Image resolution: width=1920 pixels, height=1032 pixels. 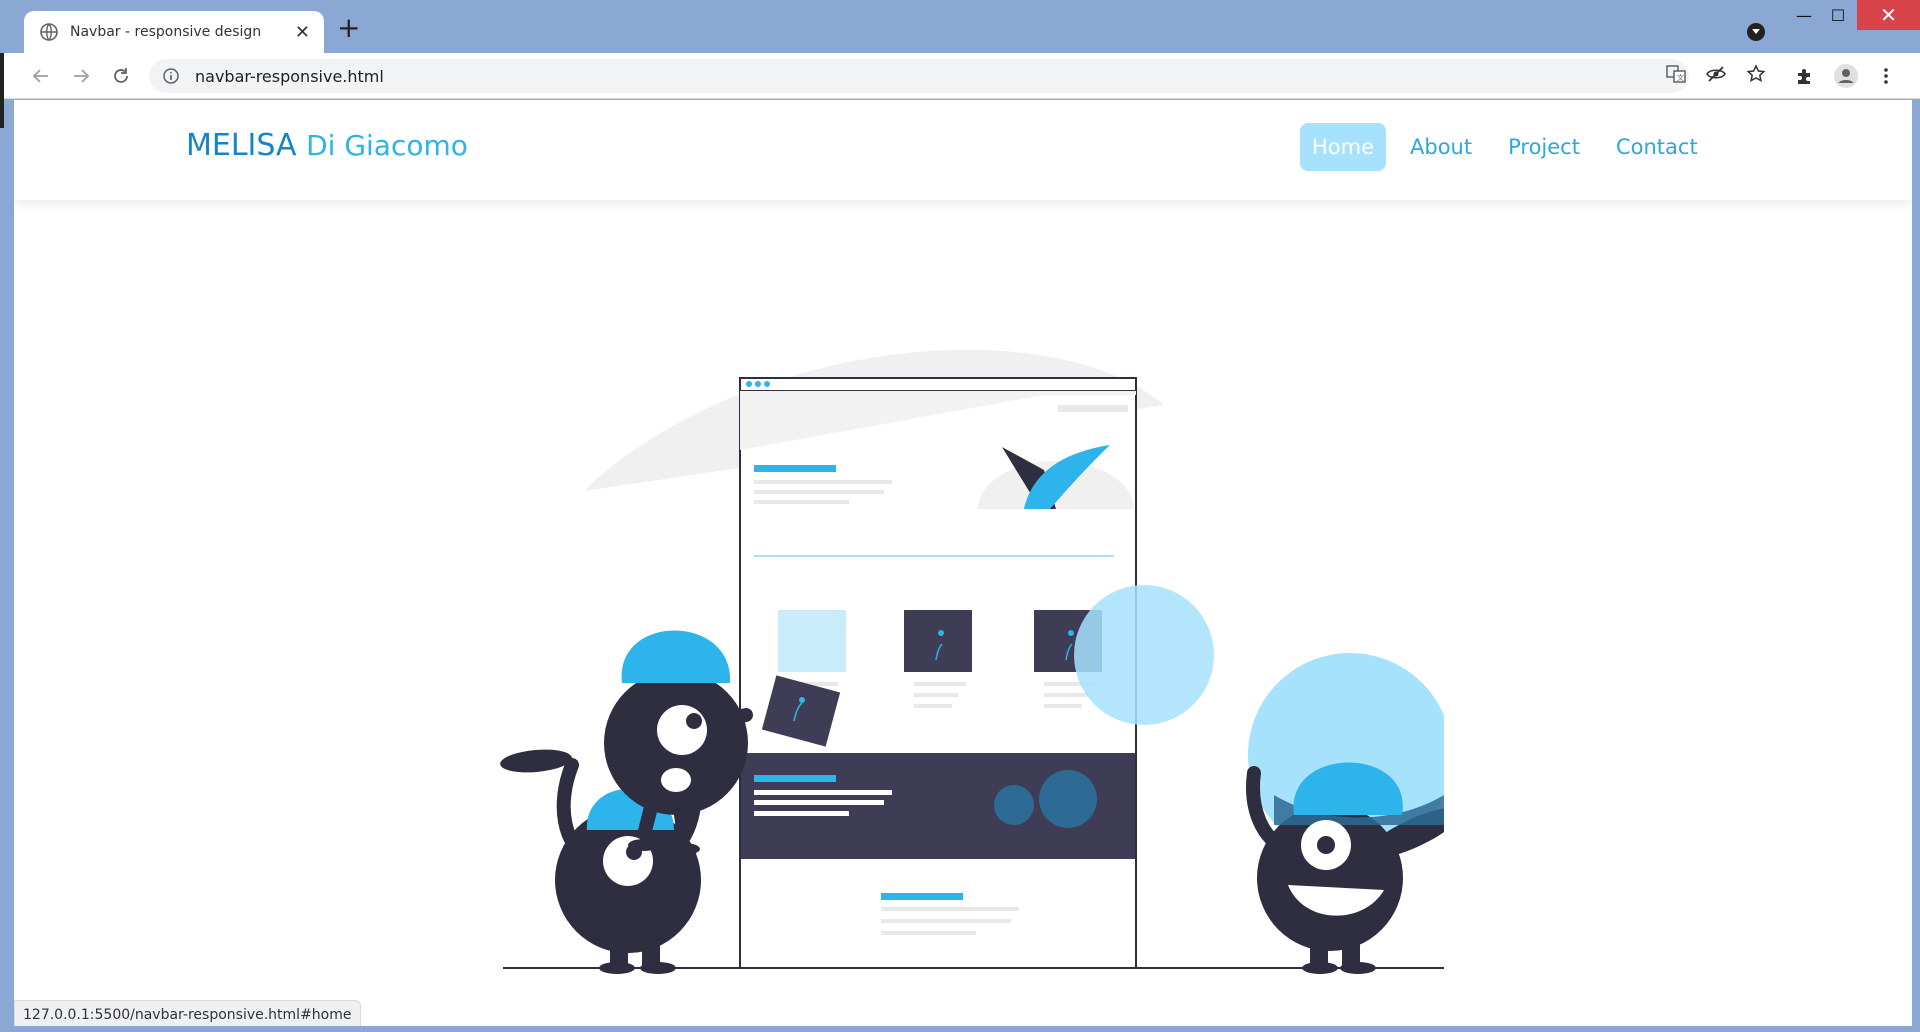 I want to click on back-arrow-icon, so click(x=41, y=76).